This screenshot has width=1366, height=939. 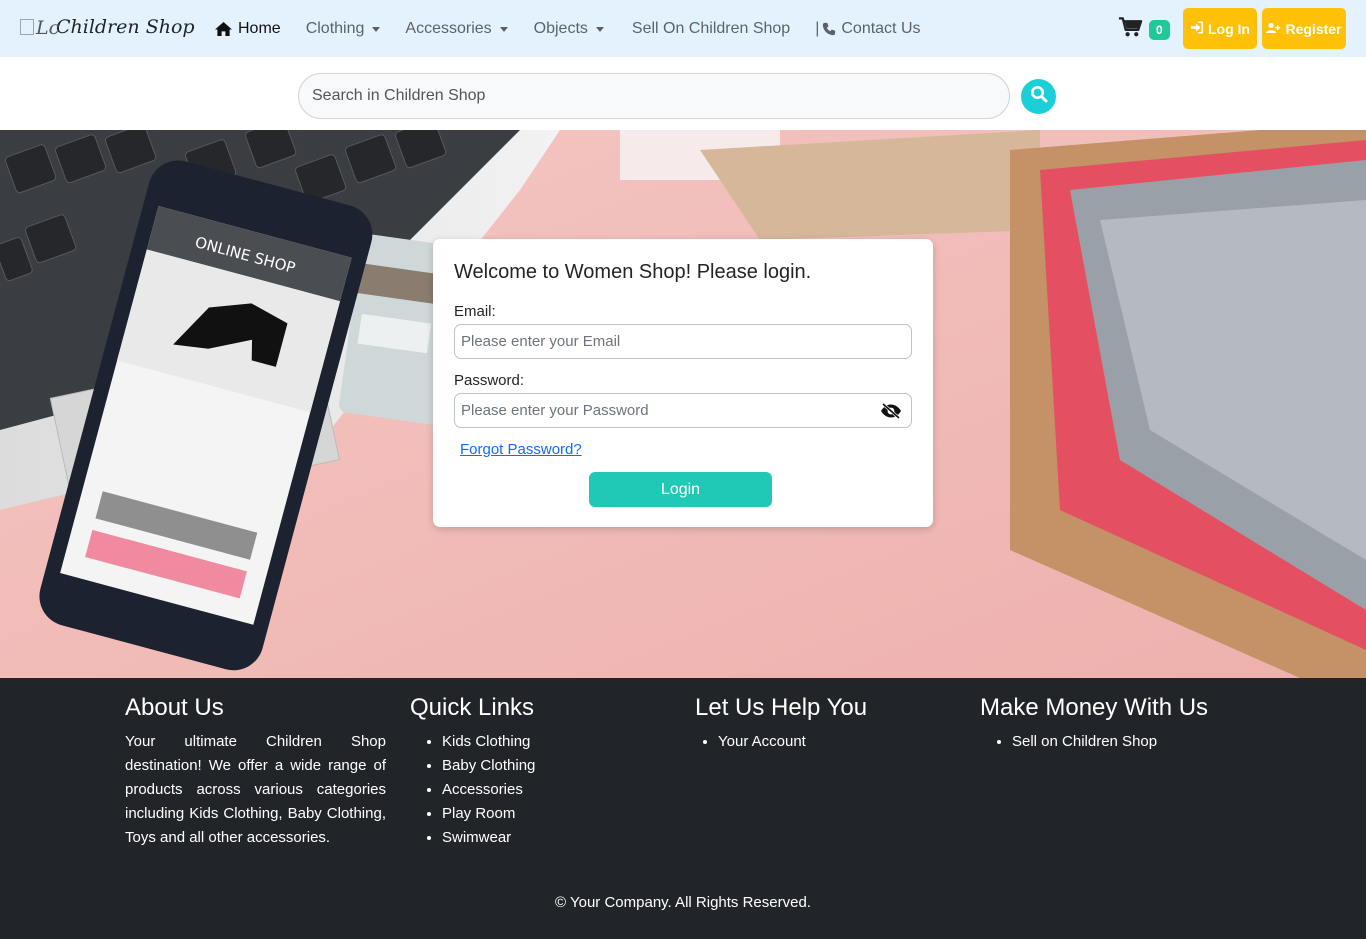 What do you see at coordinates (448, 28) in the screenshot?
I see `nav-accessories-label: Accessories` at bounding box center [448, 28].